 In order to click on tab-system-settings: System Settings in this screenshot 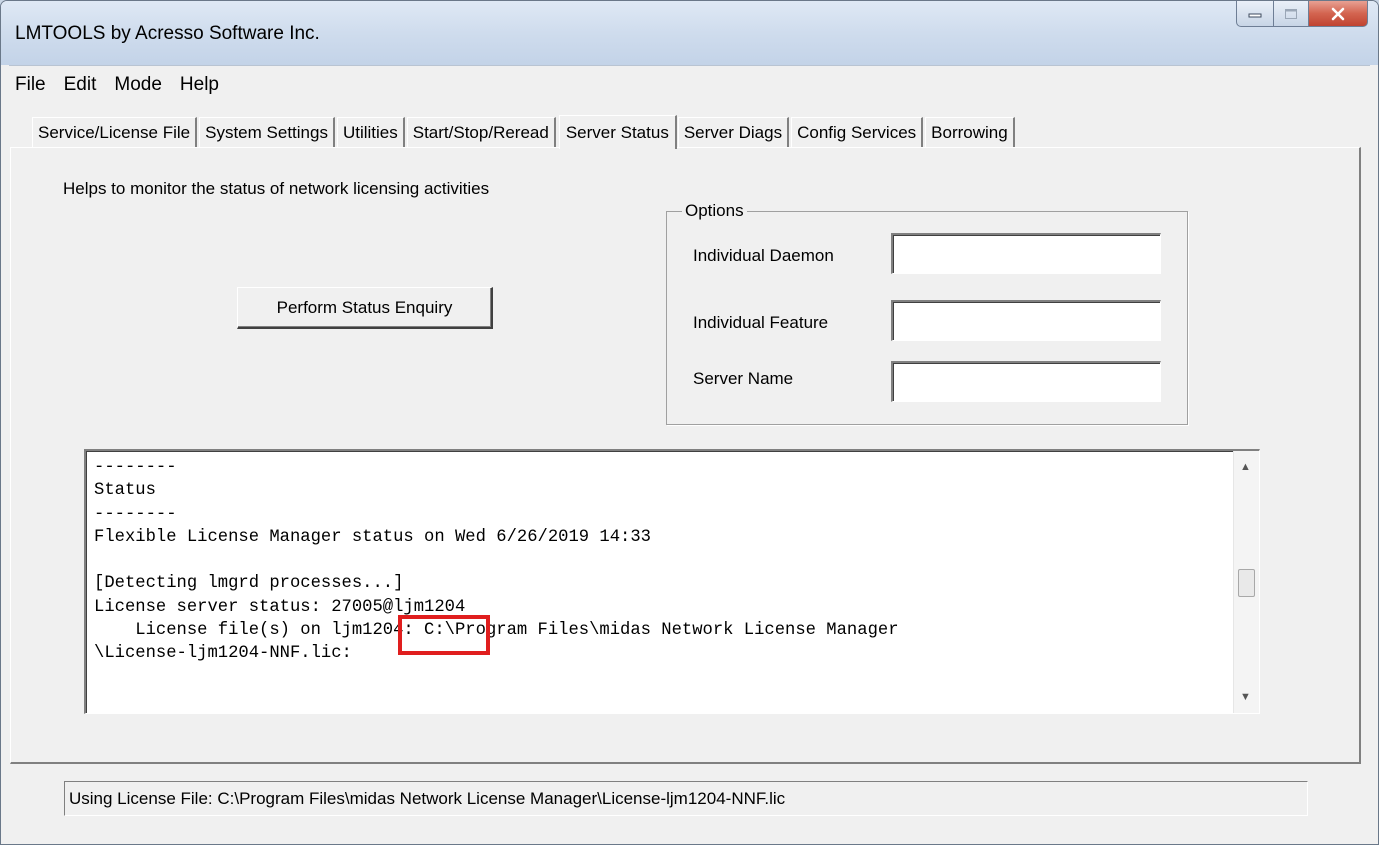, I will do `click(267, 132)`.